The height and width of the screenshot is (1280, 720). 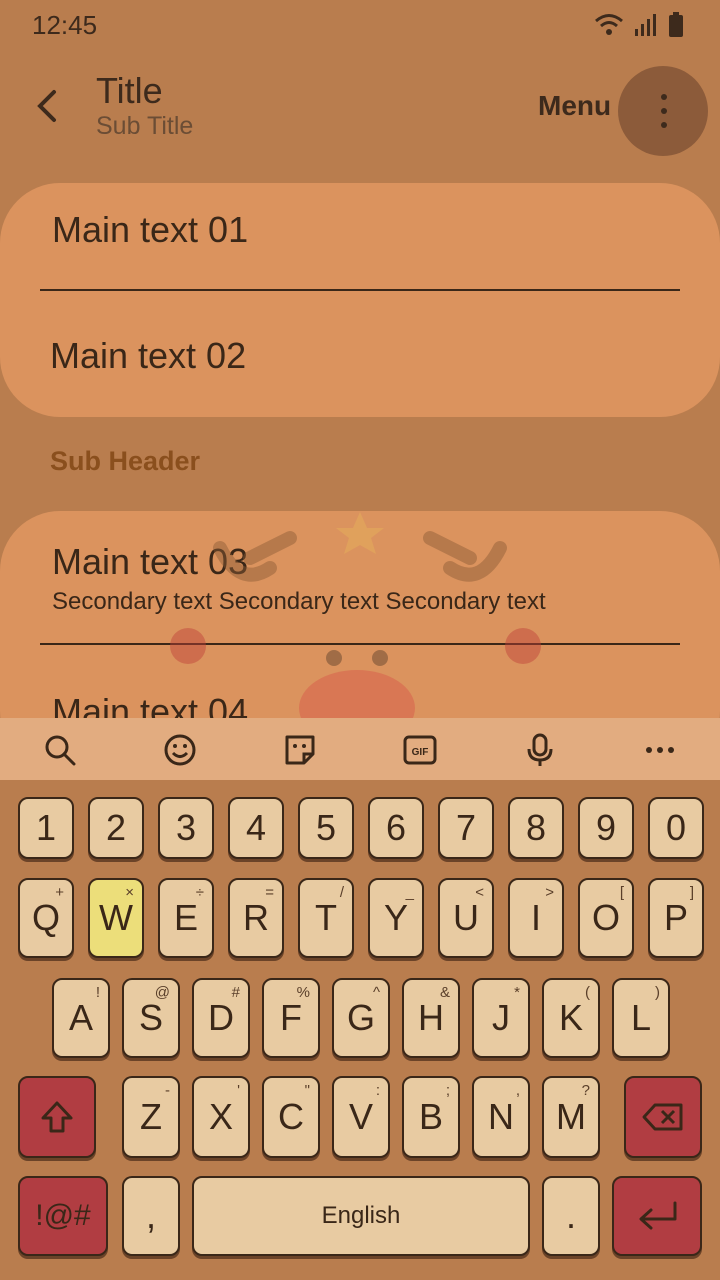 I want to click on wifi-icon, so click(x=609, y=24).